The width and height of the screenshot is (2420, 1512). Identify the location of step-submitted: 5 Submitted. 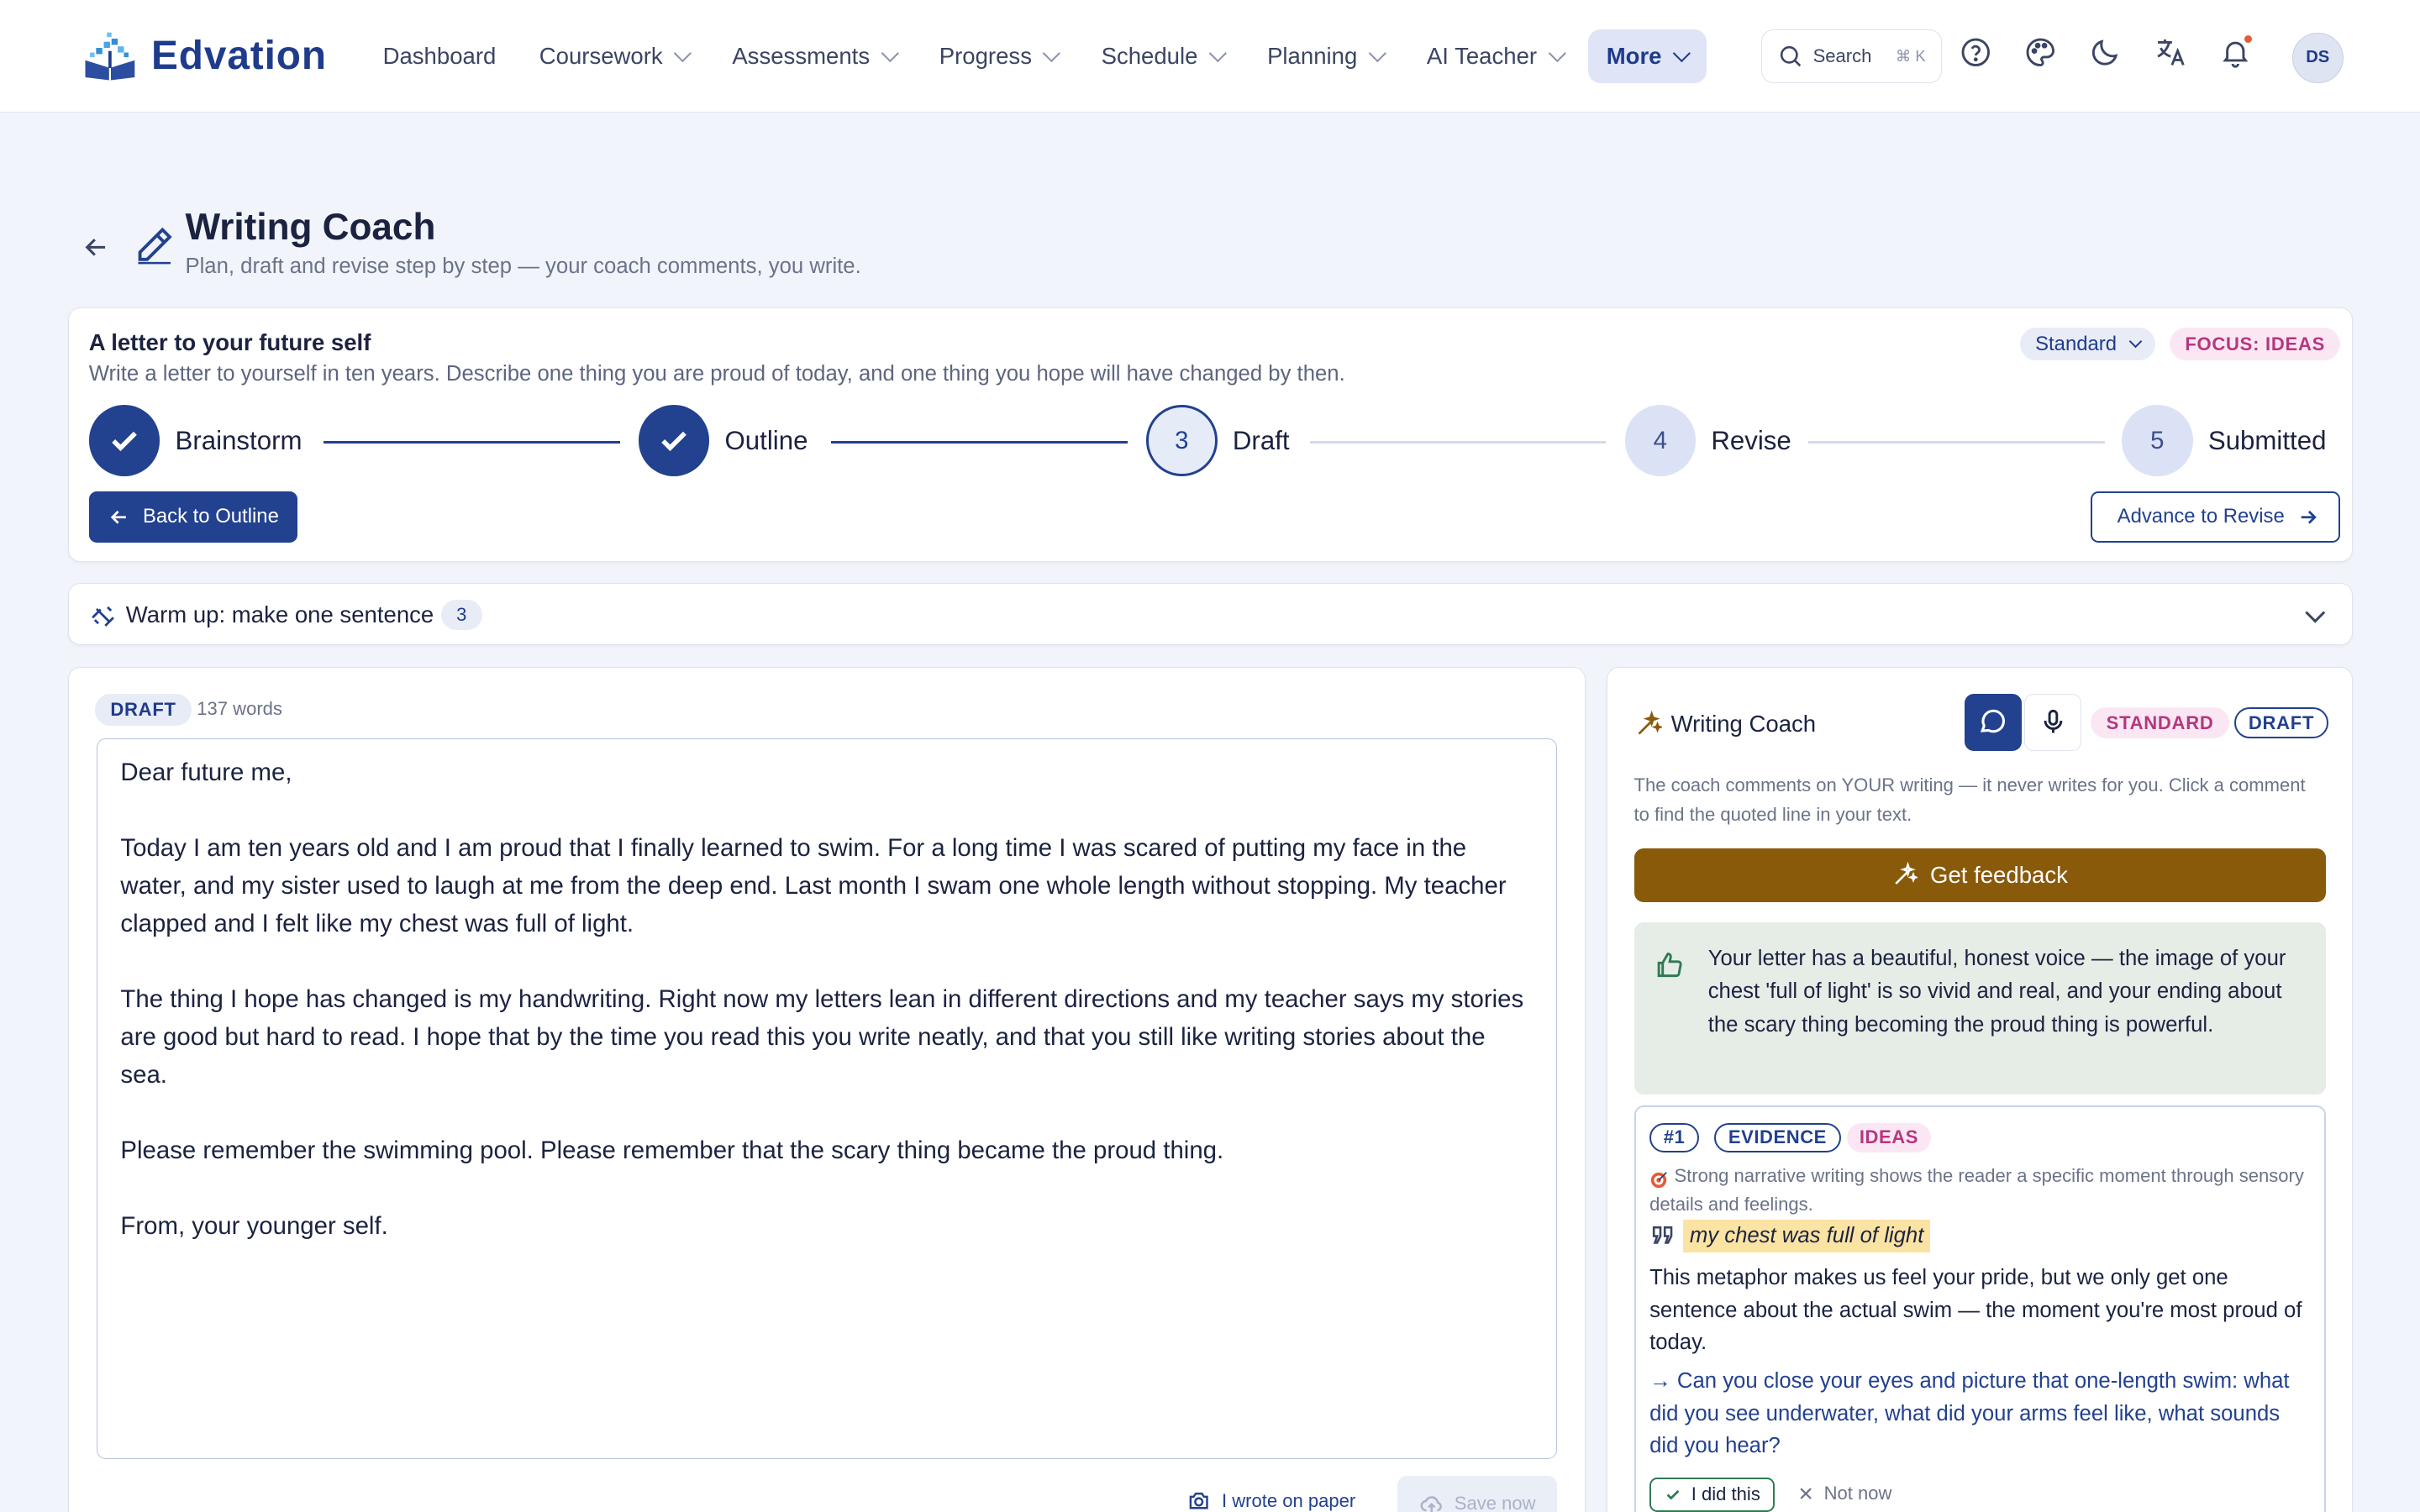
(2224, 440).